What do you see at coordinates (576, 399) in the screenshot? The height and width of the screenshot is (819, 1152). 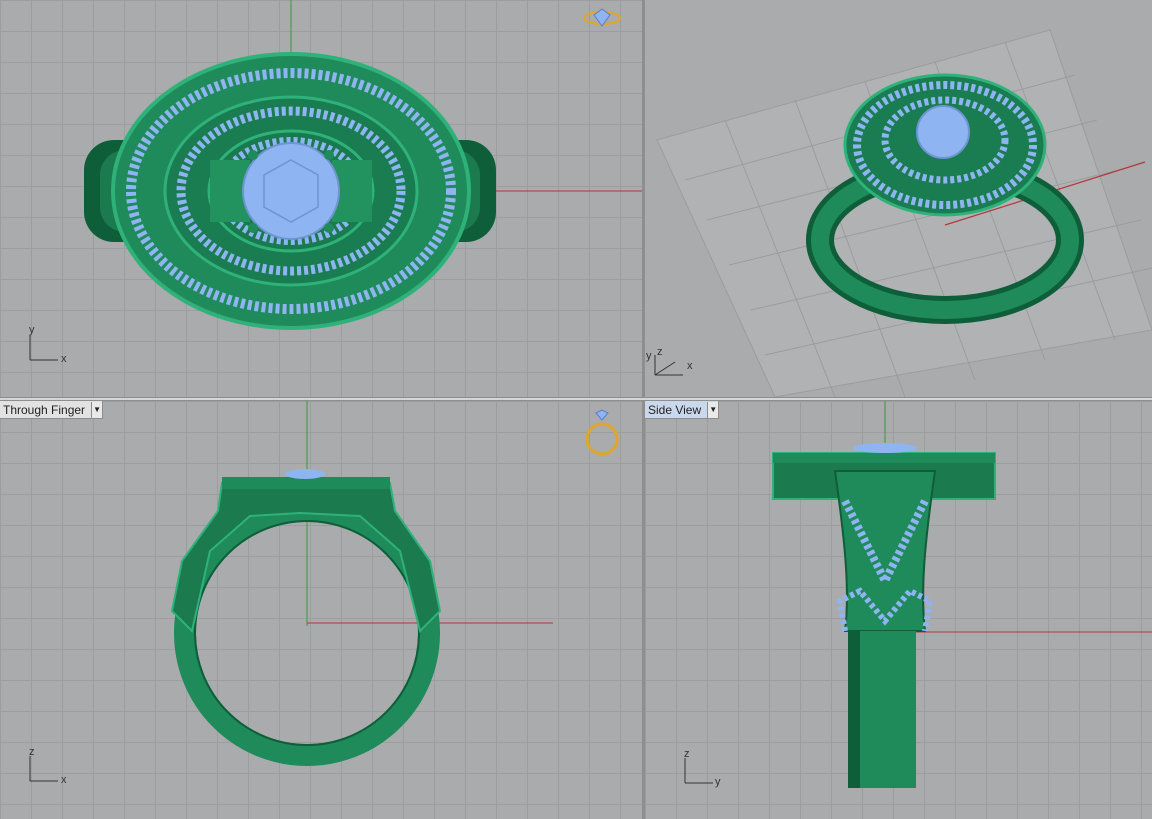 I see `viewport-divider-horizontal` at bounding box center [576, 399].